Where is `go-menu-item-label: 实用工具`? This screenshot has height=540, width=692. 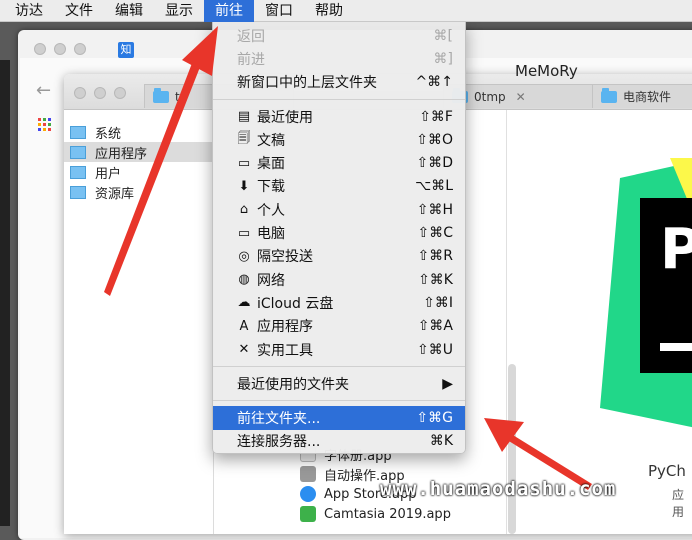
go-menu-item-label: 实用工具 is located at coordinates (285, 350).